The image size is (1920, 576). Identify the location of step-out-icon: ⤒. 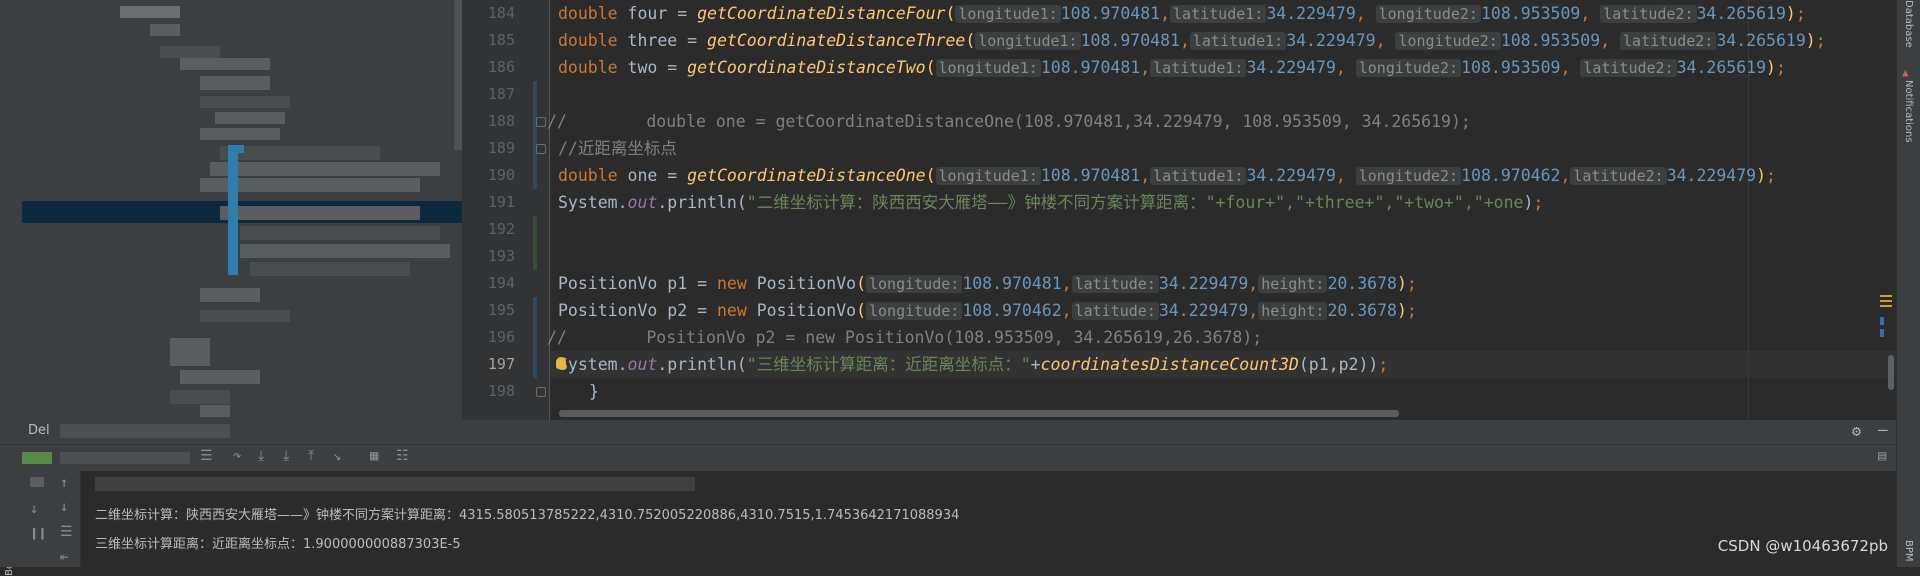
(311, 456).